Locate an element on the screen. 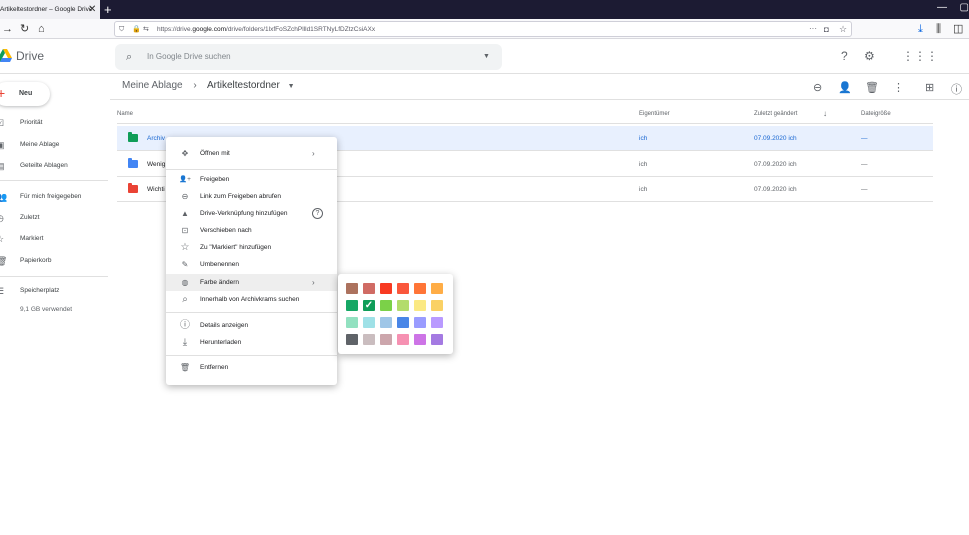  breadcrumb: Meine Ablage › Artikeltestordner ▼ is located at coordinates (208, 85).